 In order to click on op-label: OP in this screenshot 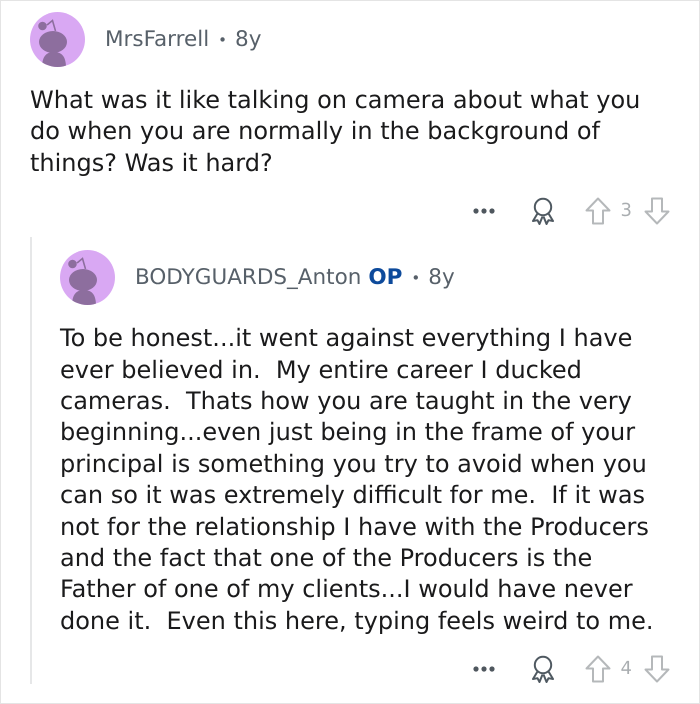, I will do `click(385, 277)`.